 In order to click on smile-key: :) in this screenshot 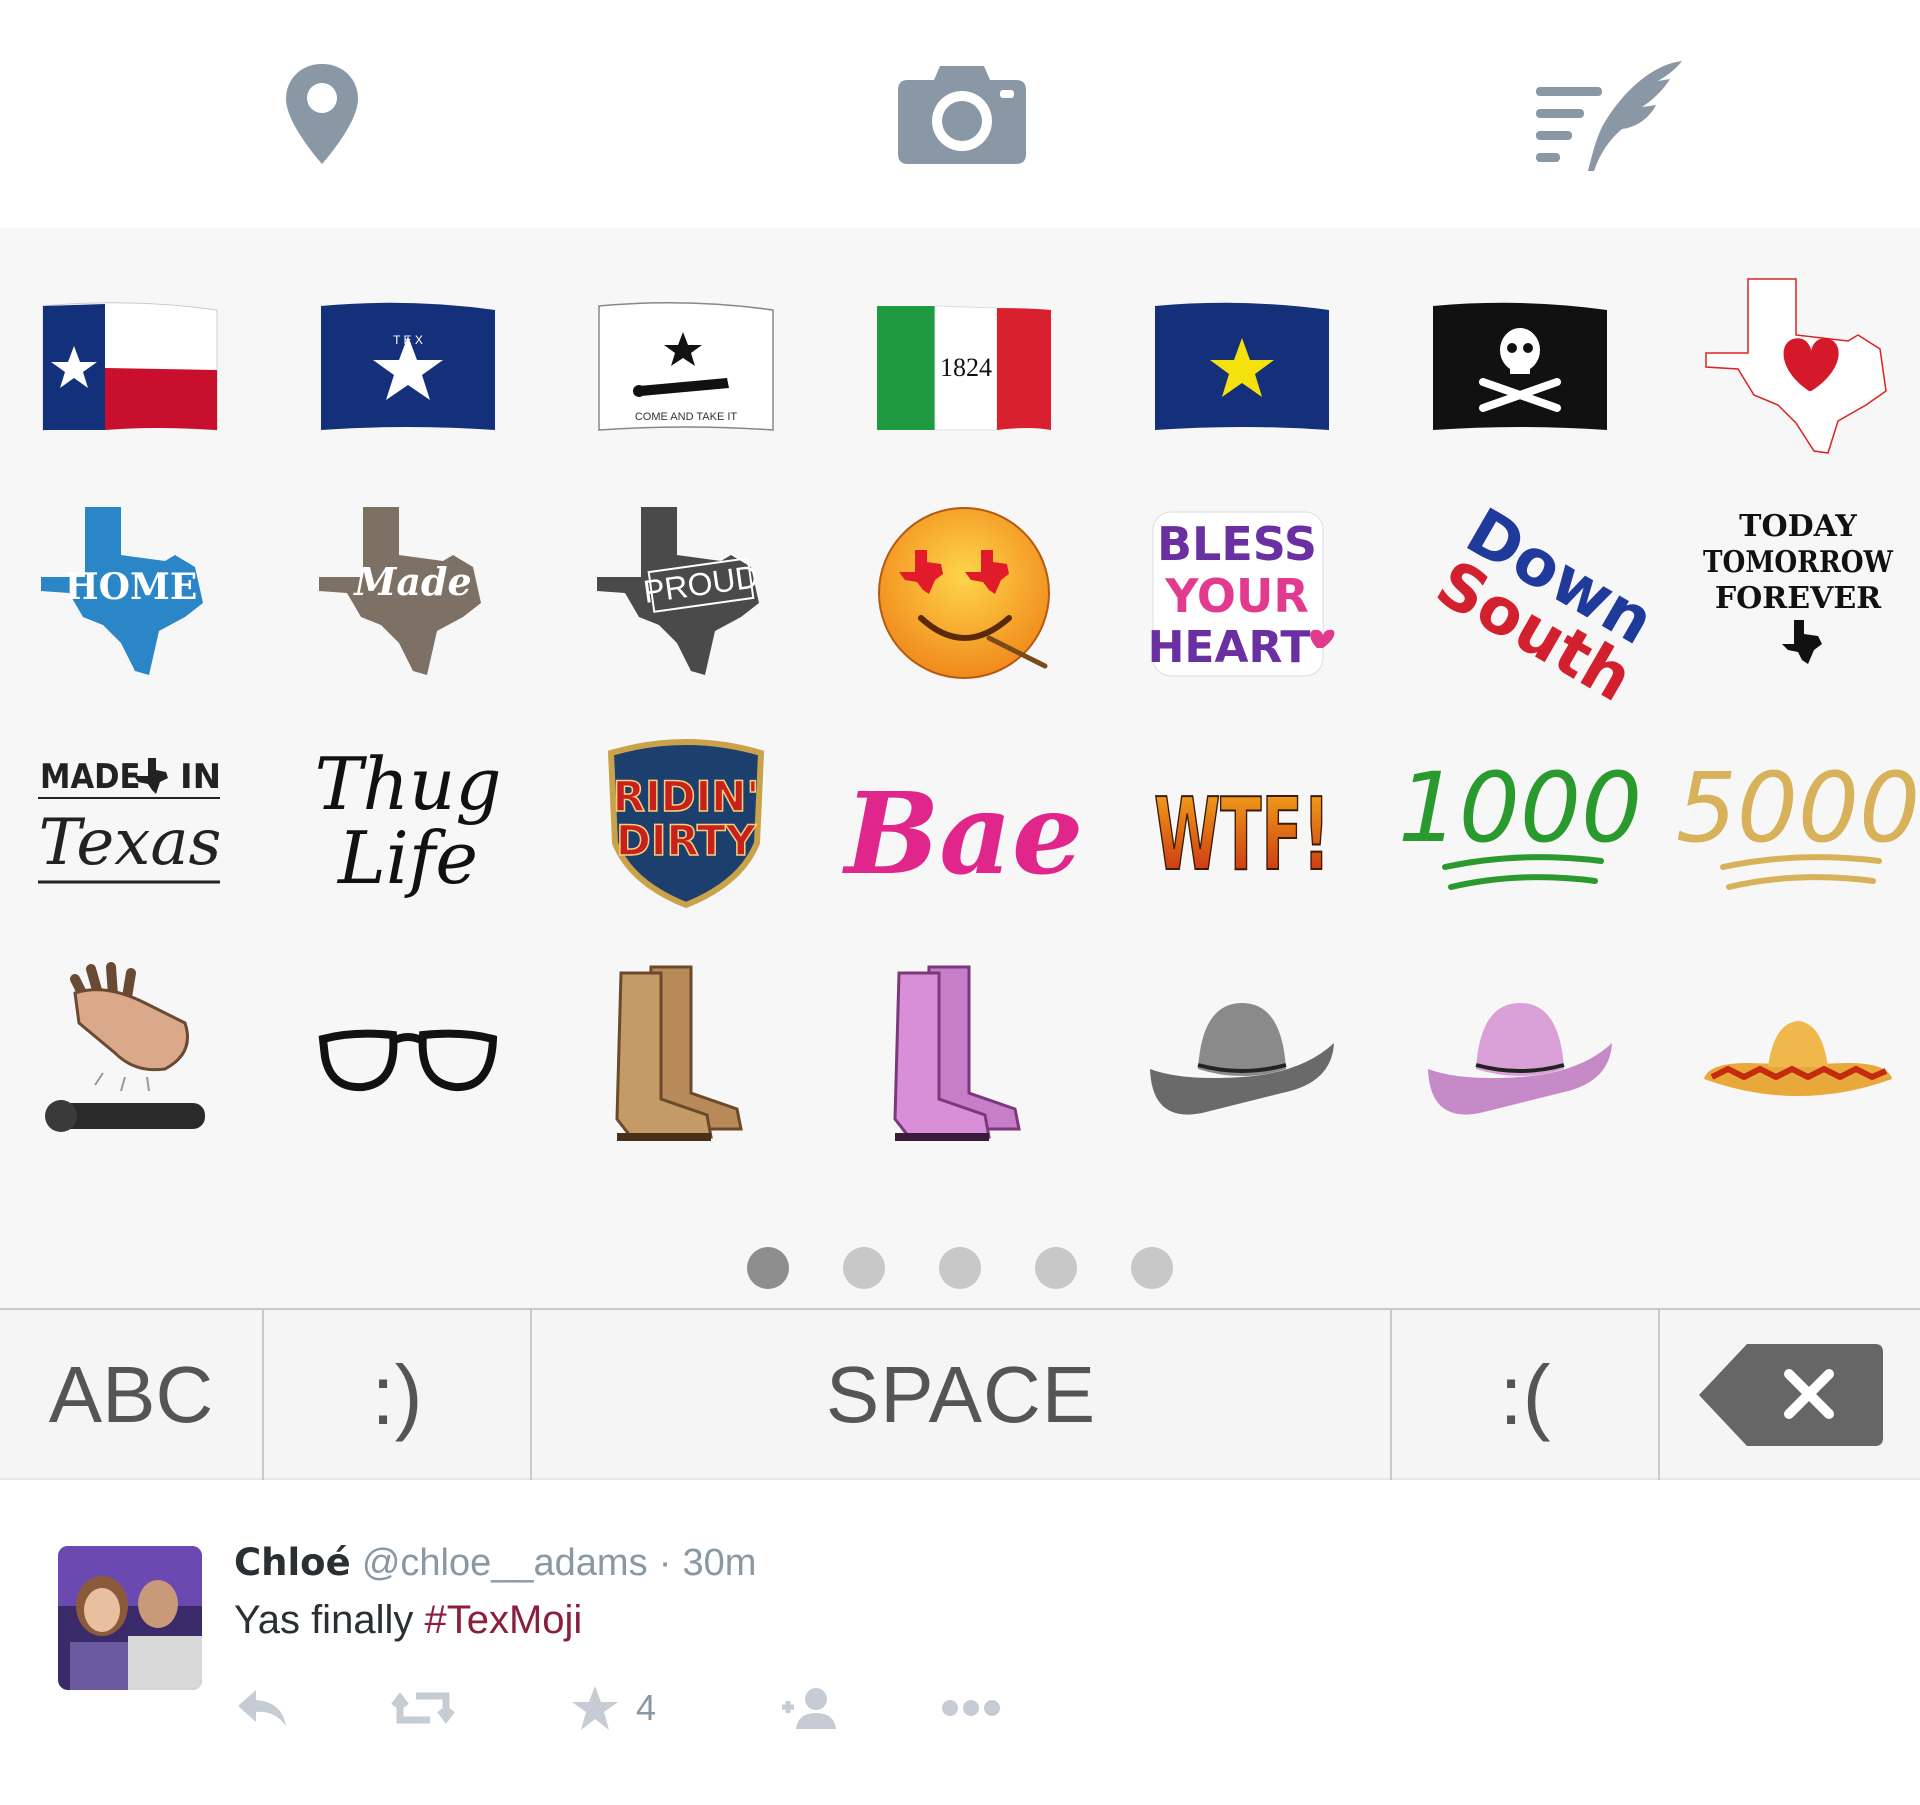, I will do `click(398, 1395)`.